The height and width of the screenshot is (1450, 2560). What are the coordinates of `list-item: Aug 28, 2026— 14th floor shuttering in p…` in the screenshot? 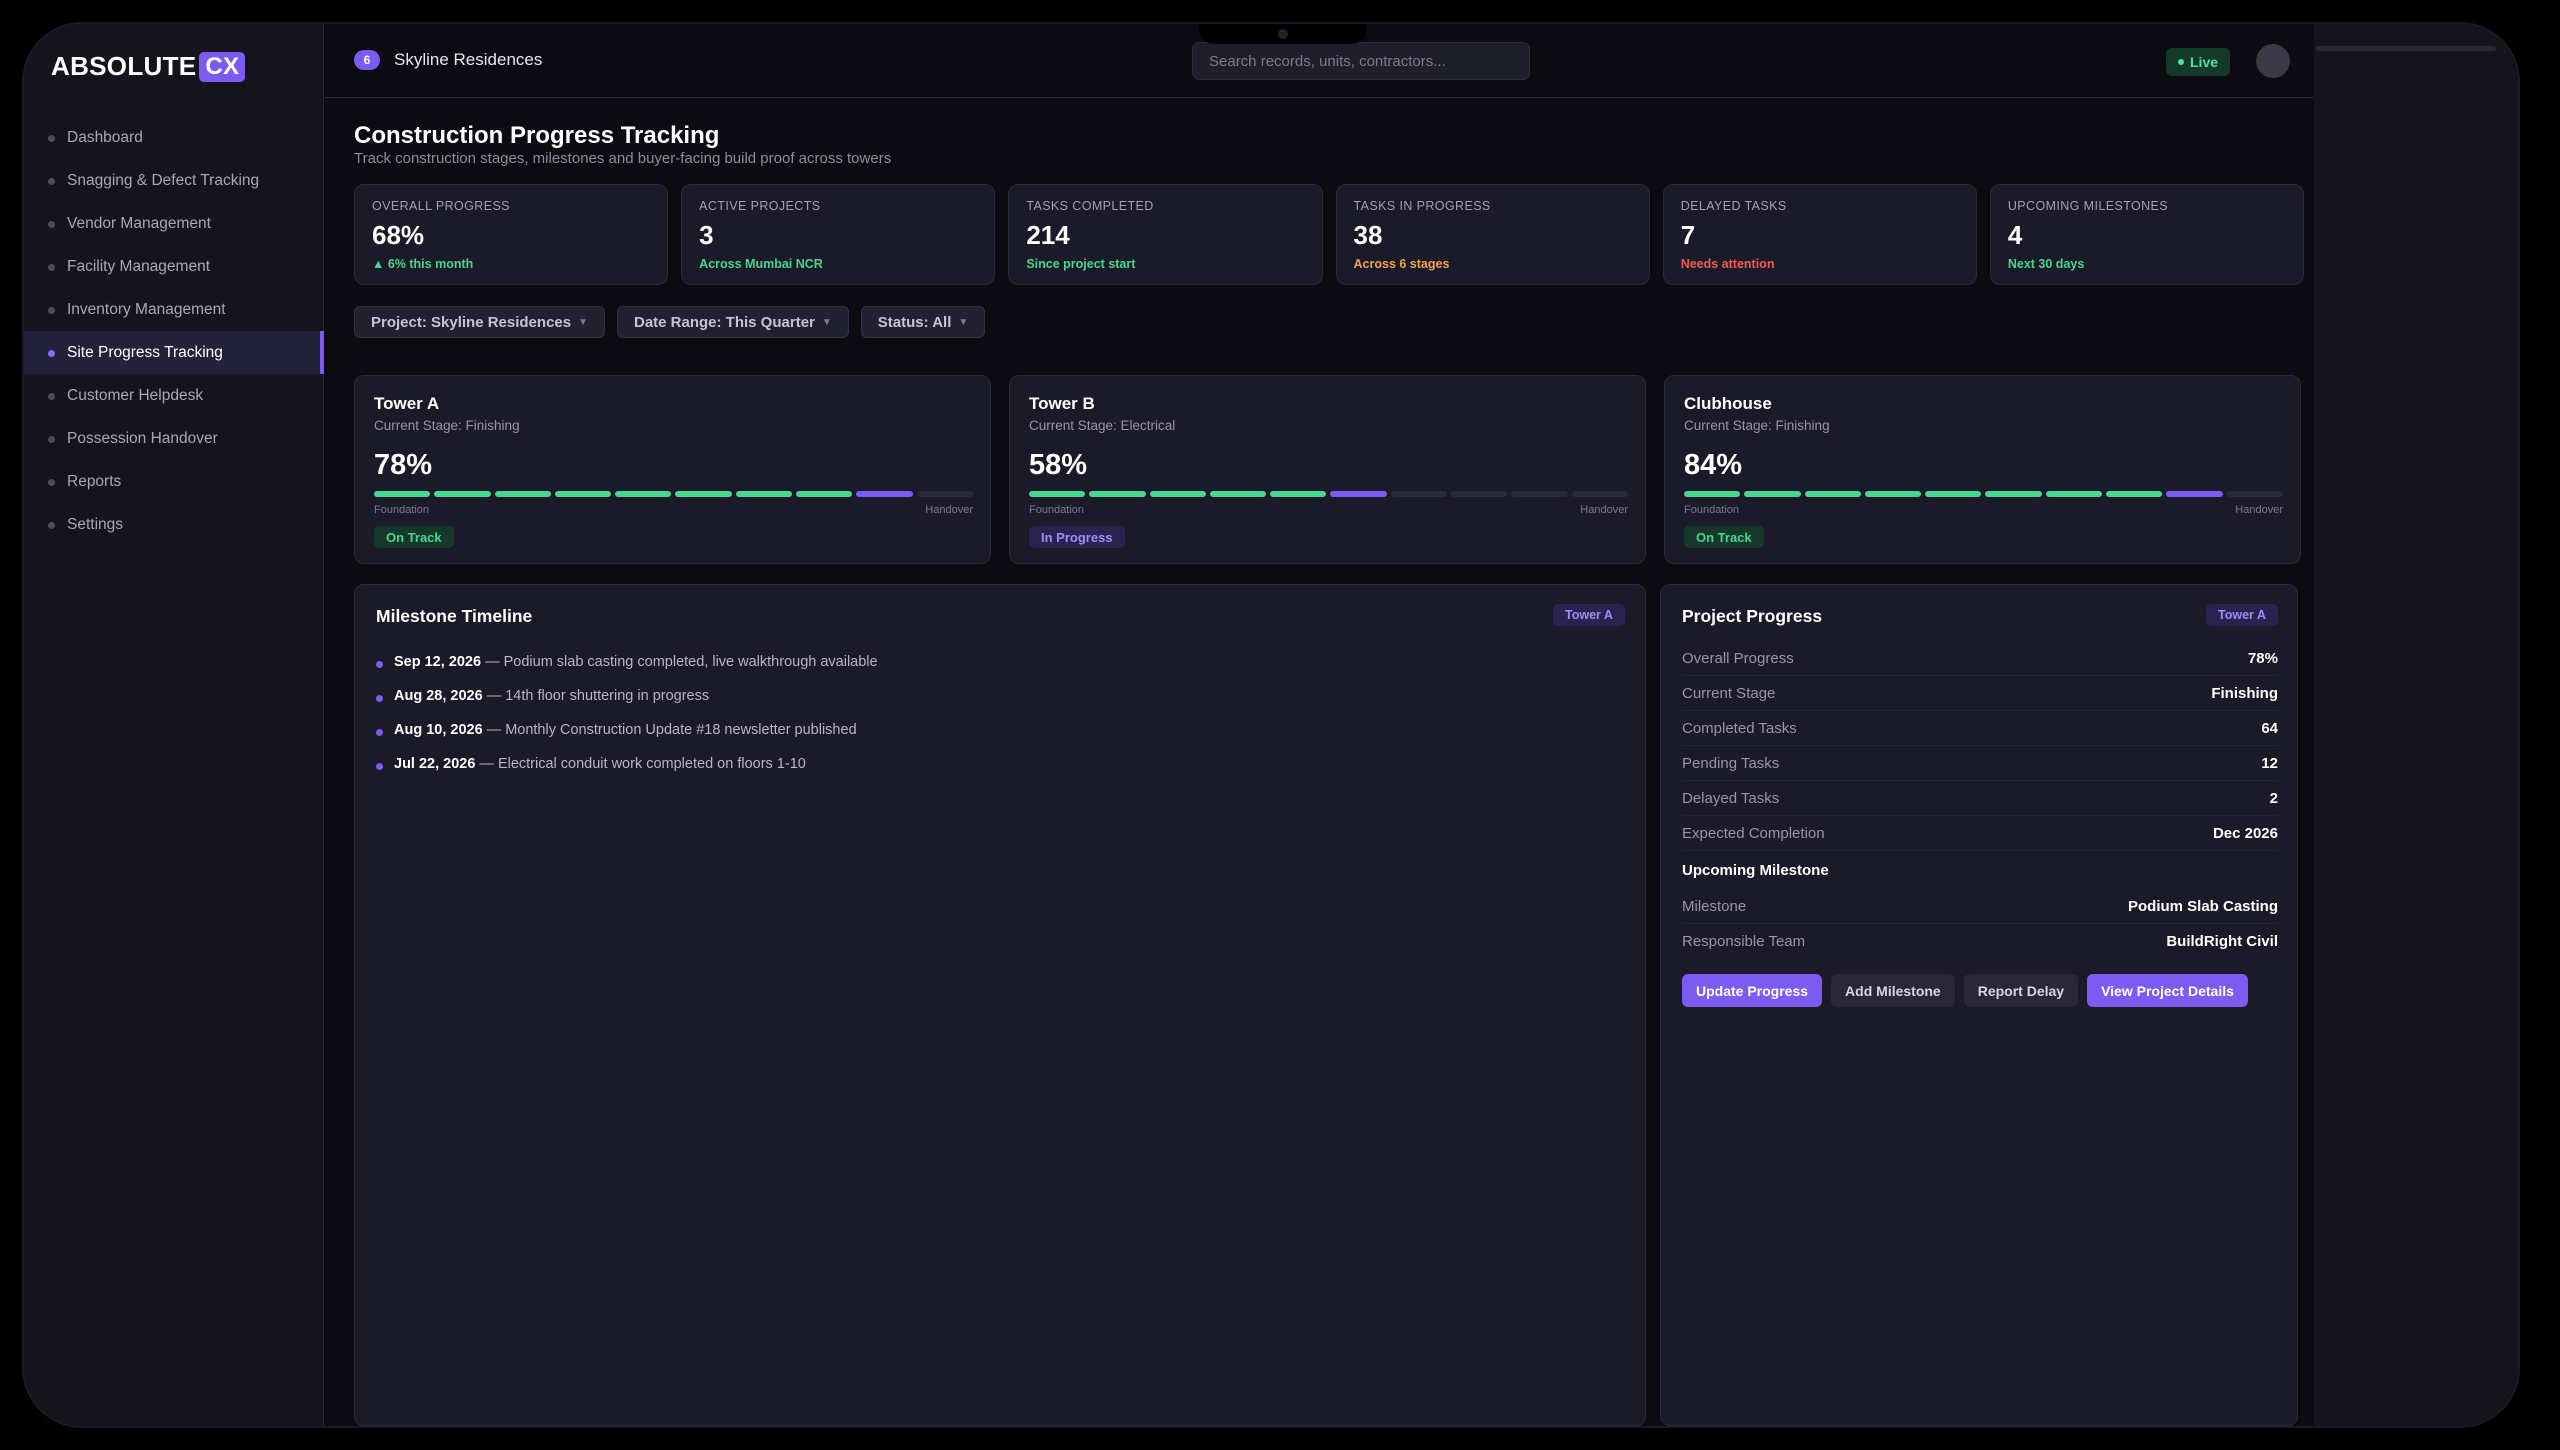 It's located at (627, 696).